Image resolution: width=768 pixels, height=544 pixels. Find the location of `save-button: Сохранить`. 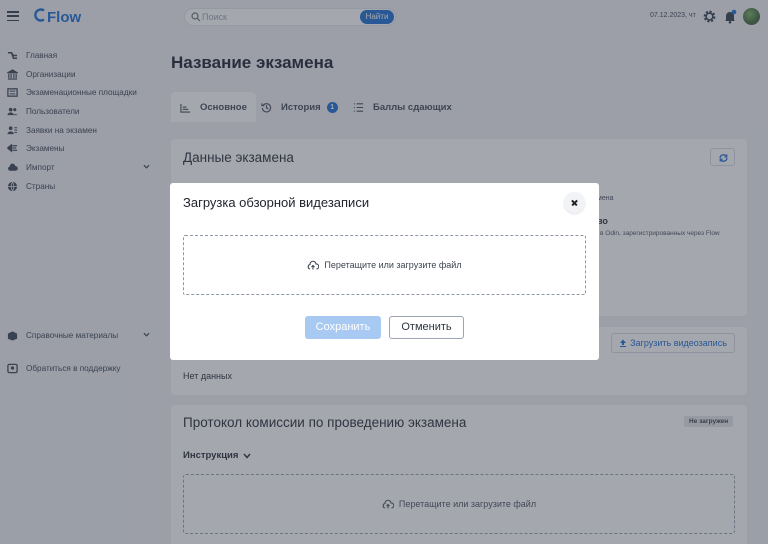

save-button: Сохранить is located at coordinates (343, 327).